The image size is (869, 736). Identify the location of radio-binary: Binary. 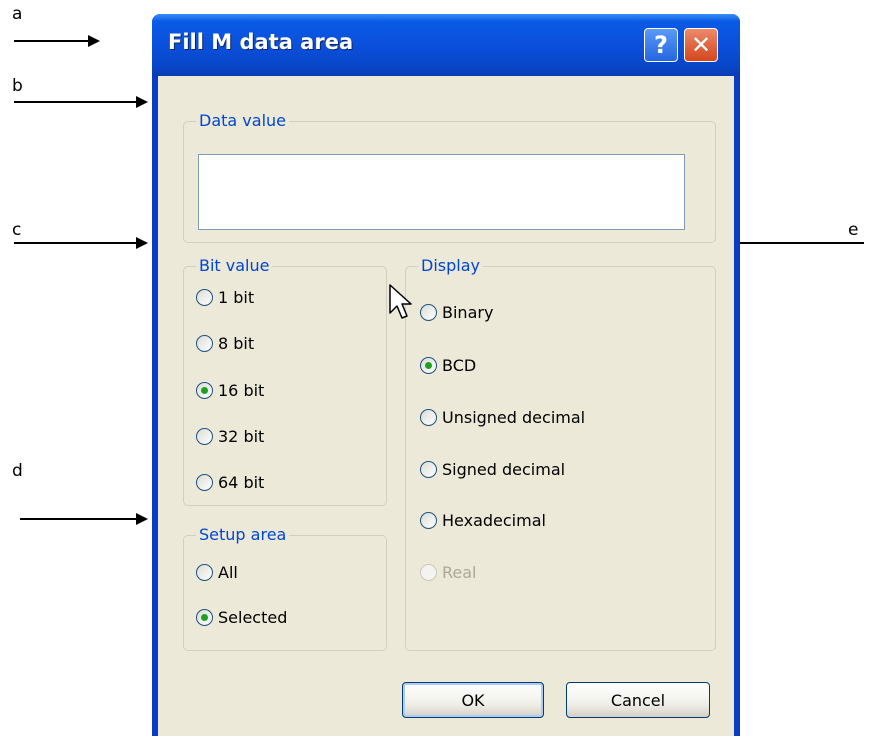
(456, 312).